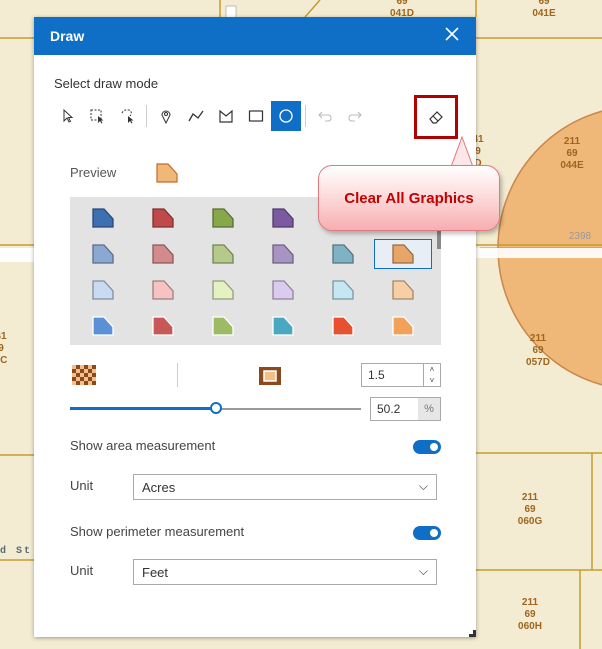 This screenshot has width=602, height=649. What do you see at coordinates (216, 408) in the screenshot?
I see `transparency-slider-thumb` at bounding box center [216, 408].